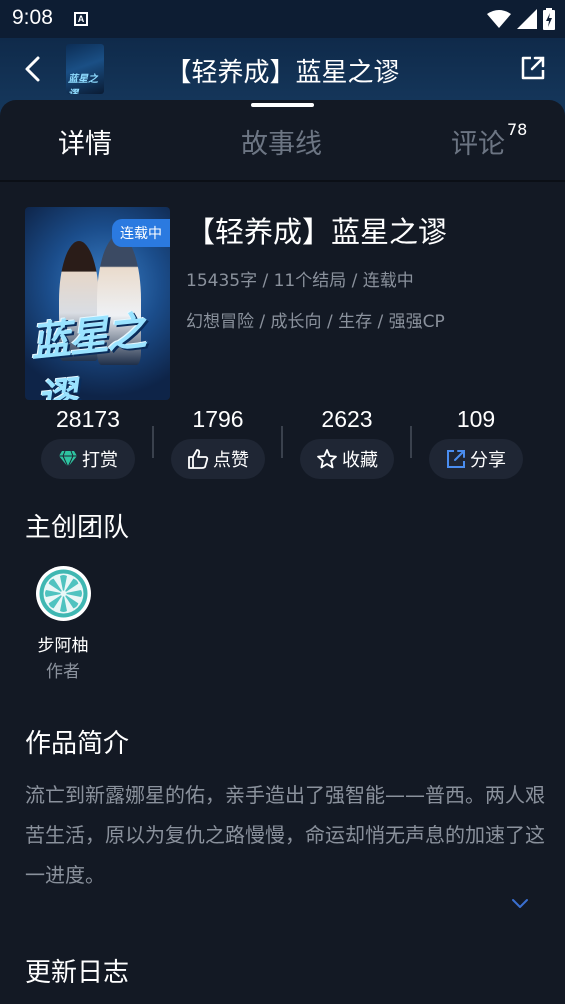 This screenshot has width=565, height=1004. Describe the element at coordinates (527, 19) in the screenshot. I see `signal-icon` at that location.